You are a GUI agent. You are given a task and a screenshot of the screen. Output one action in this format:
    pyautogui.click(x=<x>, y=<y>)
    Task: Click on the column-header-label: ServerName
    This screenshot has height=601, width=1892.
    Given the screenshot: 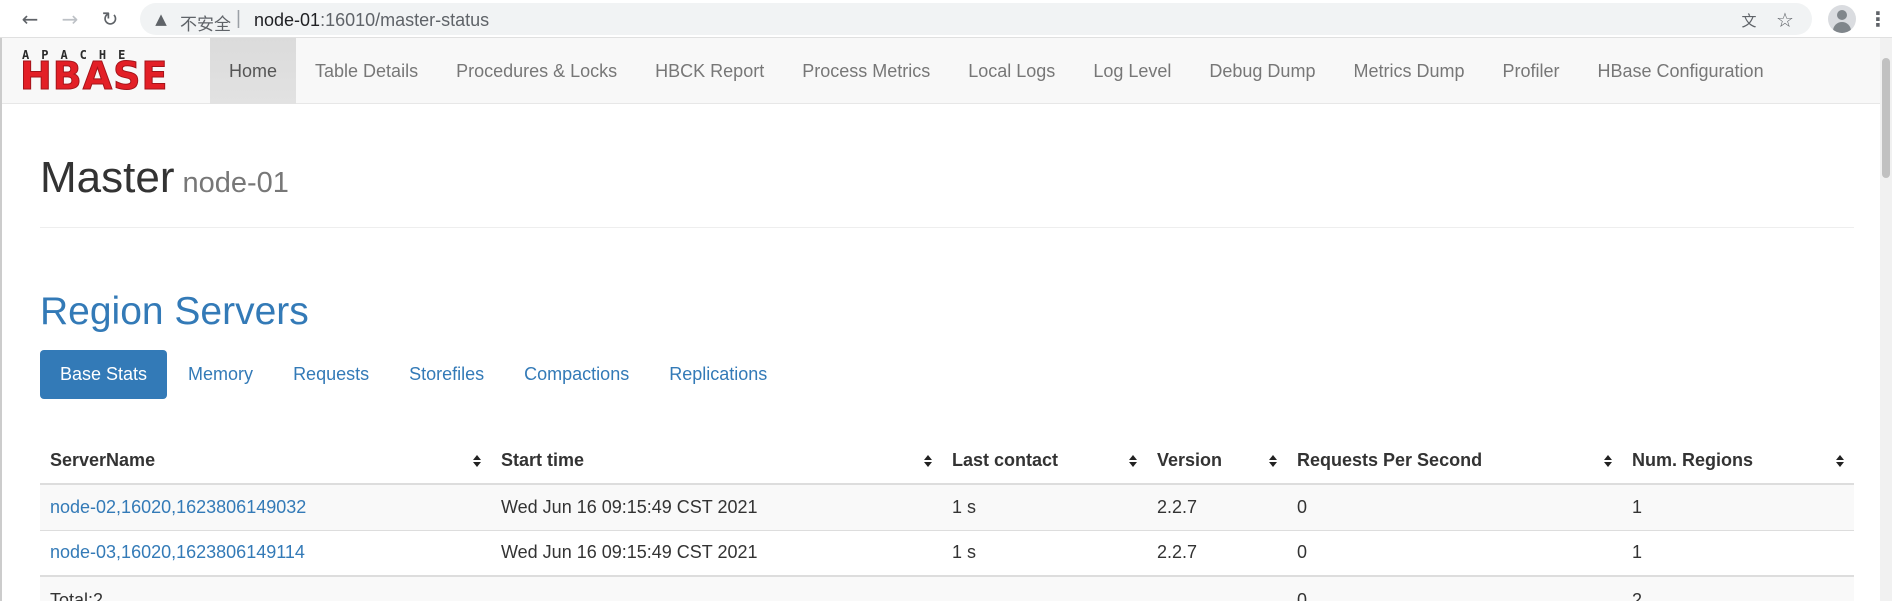 What is the action you would take?
    pyautogui.click(x=103, y=460)
    